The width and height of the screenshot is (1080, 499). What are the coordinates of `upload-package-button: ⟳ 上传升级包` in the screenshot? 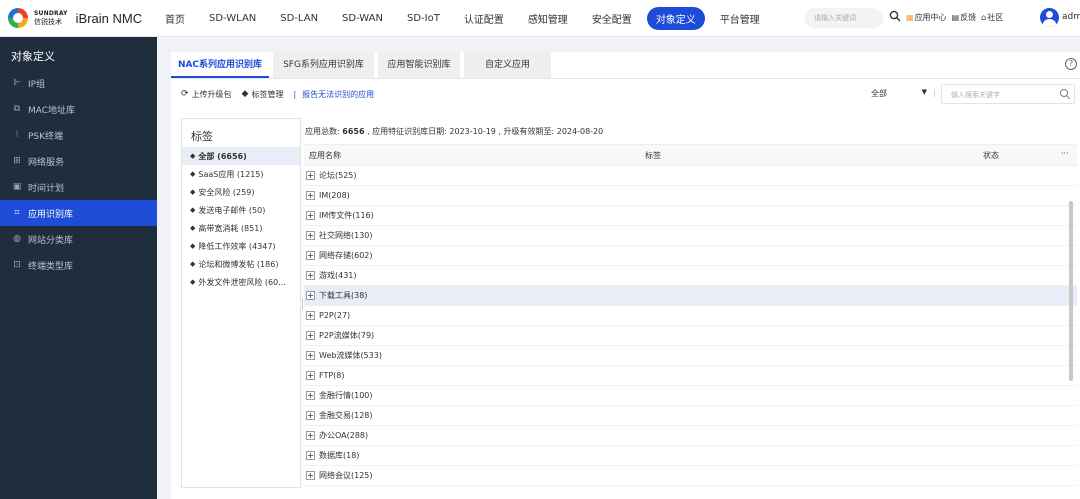 It's located at (206, 94).